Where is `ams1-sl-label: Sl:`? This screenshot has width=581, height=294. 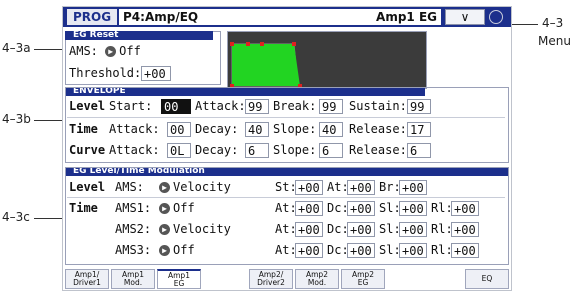 ams1-sl-label: Sl: is located at coordinates (390, 208).